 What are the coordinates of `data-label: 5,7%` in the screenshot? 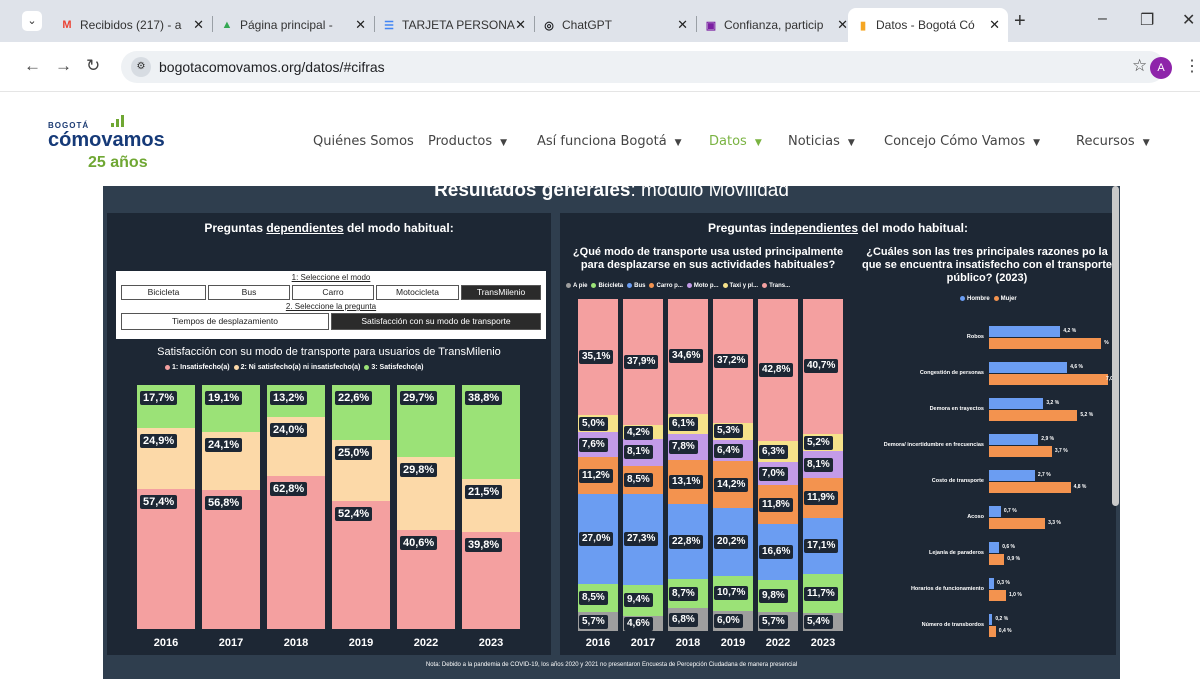 It's located at (593, 621).